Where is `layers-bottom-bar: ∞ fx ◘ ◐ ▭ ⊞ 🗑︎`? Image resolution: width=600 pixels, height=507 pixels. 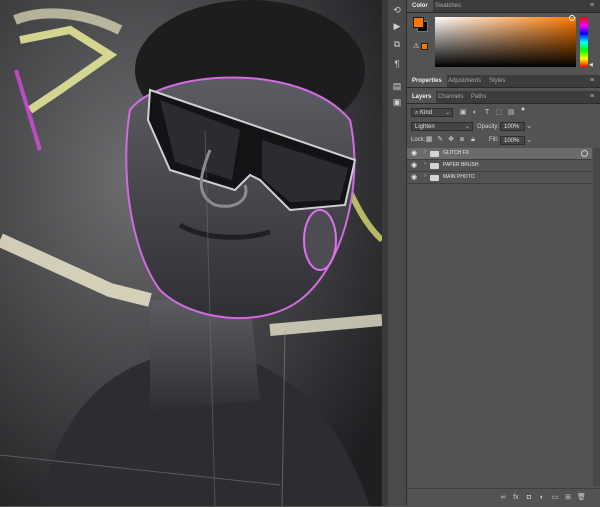
layers-bottom-bar: ∞ fx ◘ ◐ ▭ ⊞ 🗑︎ is located at coordinates (503, 497).